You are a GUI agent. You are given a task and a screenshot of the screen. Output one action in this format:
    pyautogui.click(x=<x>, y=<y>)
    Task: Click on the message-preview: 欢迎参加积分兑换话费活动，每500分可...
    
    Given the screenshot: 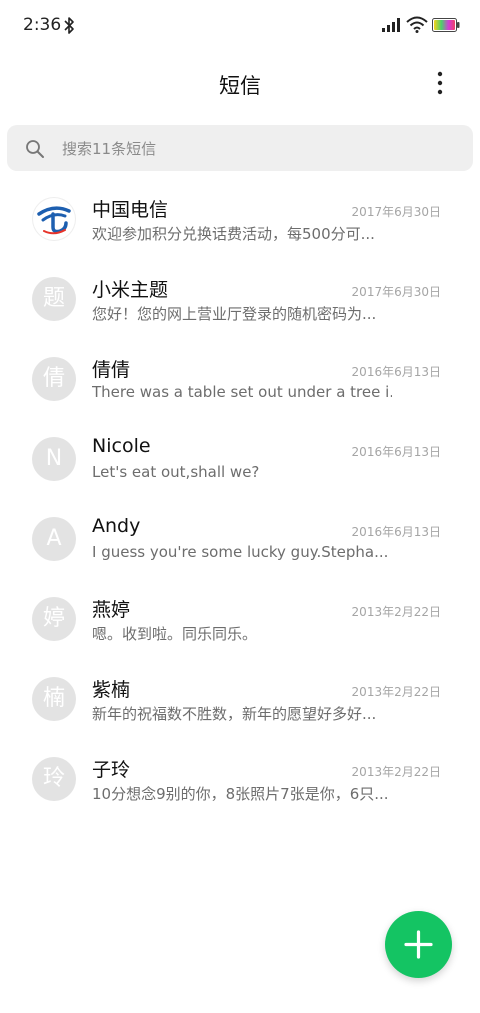 What is the action you would take?
    pyautogui.click(x=233, y=234)
    